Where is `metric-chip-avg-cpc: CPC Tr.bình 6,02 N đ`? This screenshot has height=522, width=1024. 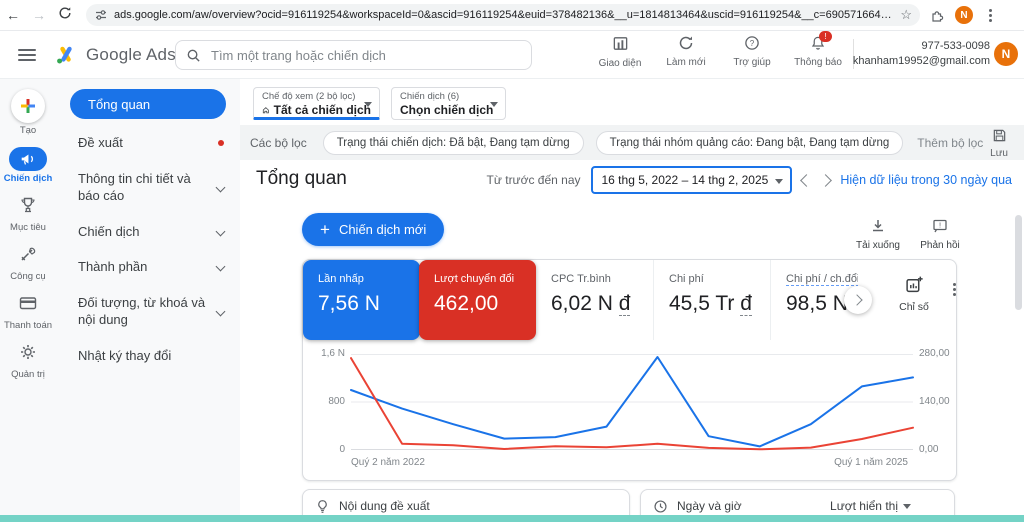
metric-chip-avg-cpc: CPC Tr.bình 6,02 N đ is located at coordinates (594, 300).